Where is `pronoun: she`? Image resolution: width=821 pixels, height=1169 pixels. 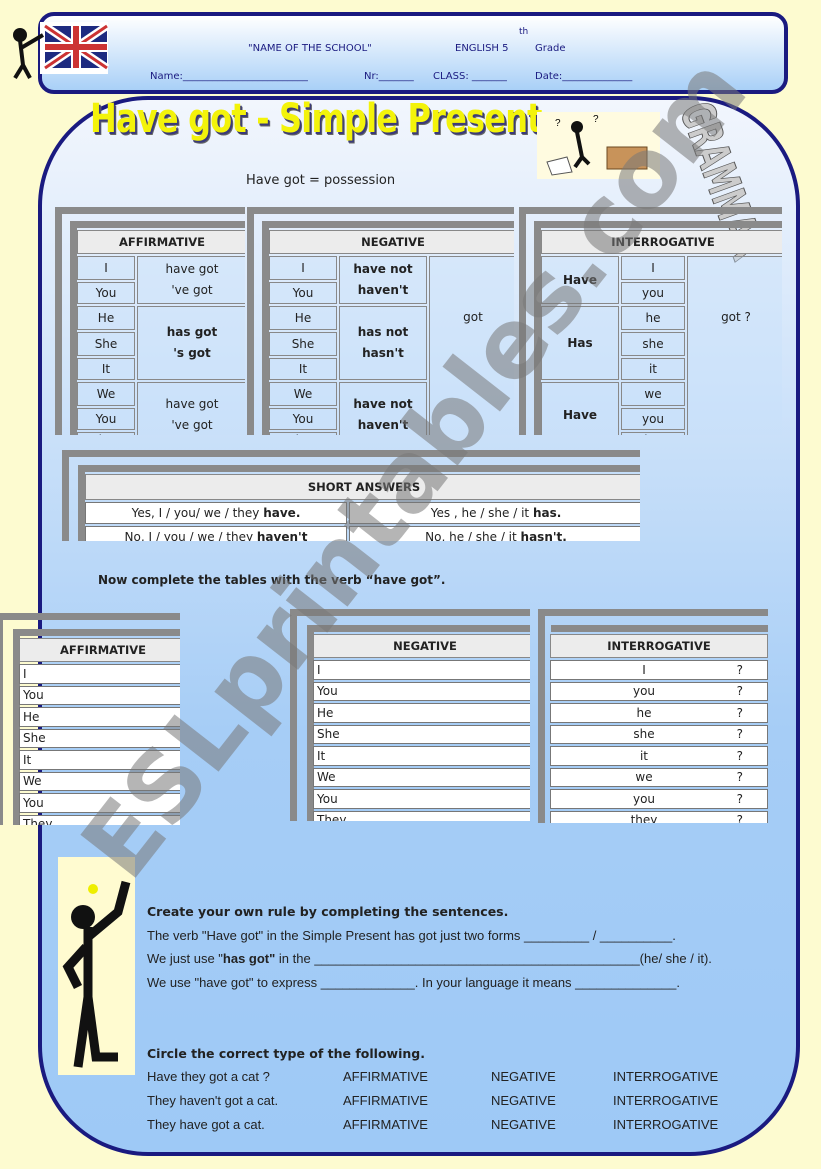
pronoun: she is located at coordinates (644, 734).